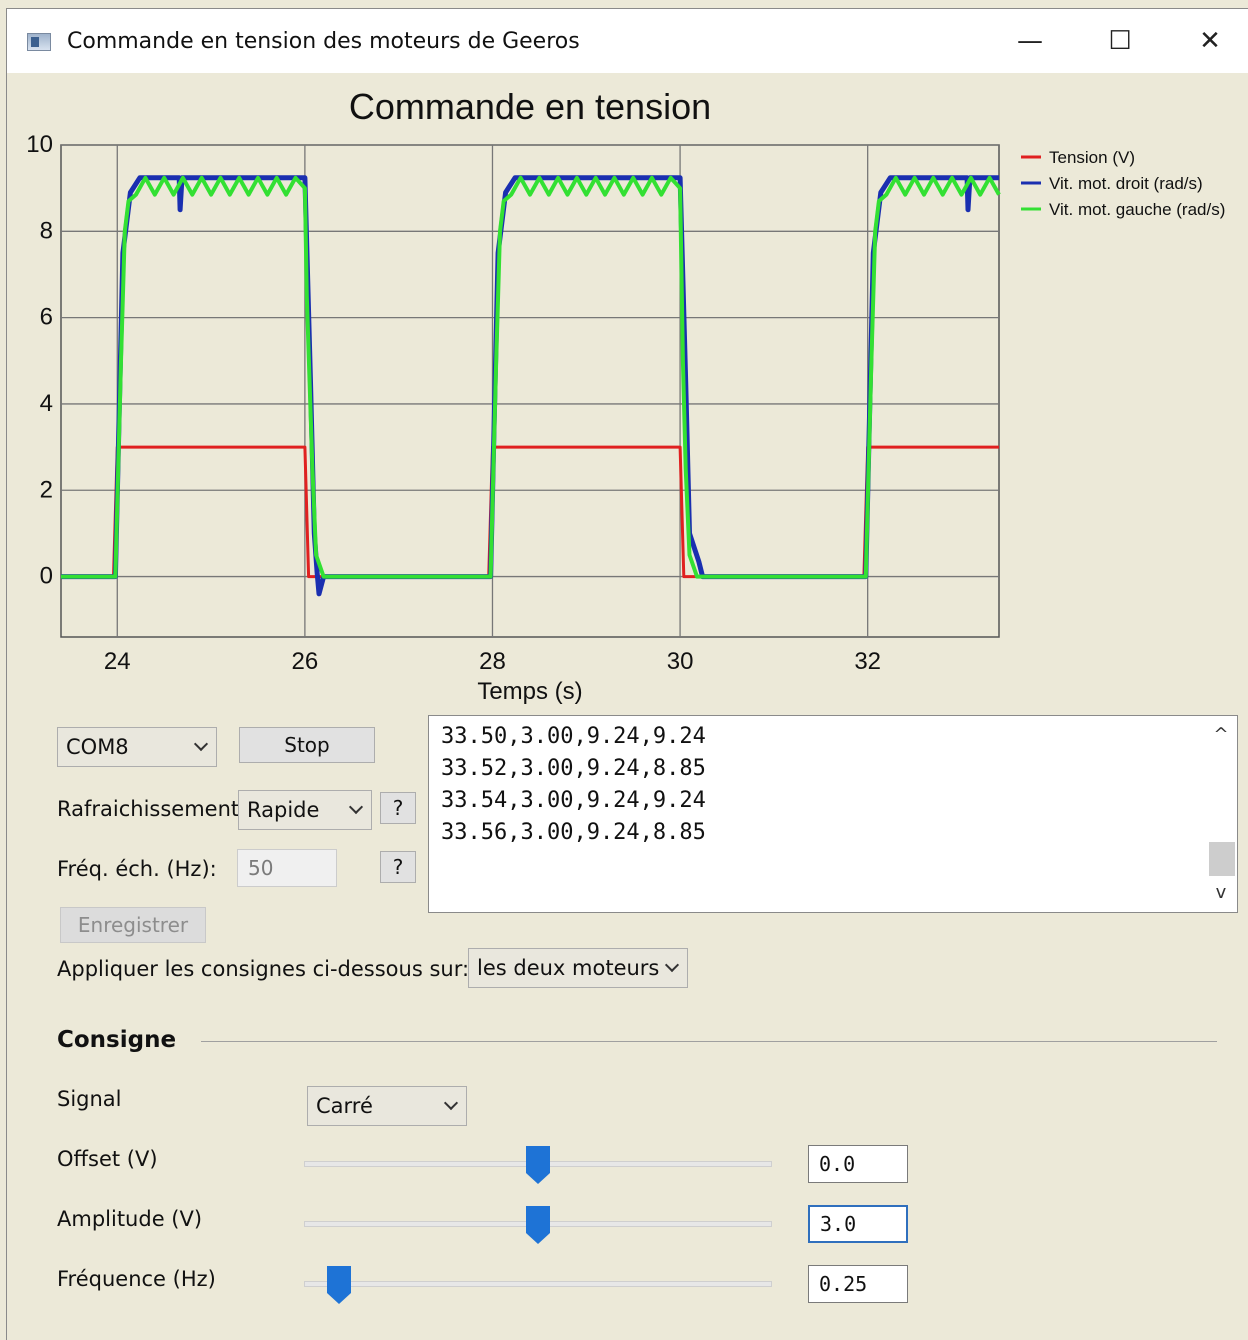 The height and width of the screenshot is (1340, 1248). I want to click on amplitude-field: 3.0, so click(858, 1224).